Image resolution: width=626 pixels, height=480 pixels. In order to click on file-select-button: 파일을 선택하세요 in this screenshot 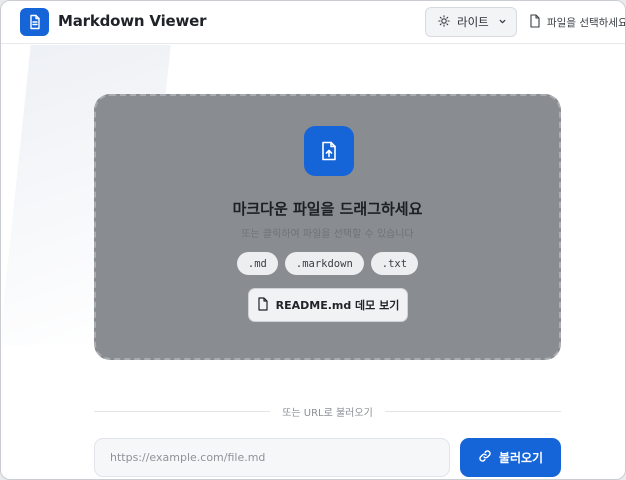, I will do `click(577, 22)`.